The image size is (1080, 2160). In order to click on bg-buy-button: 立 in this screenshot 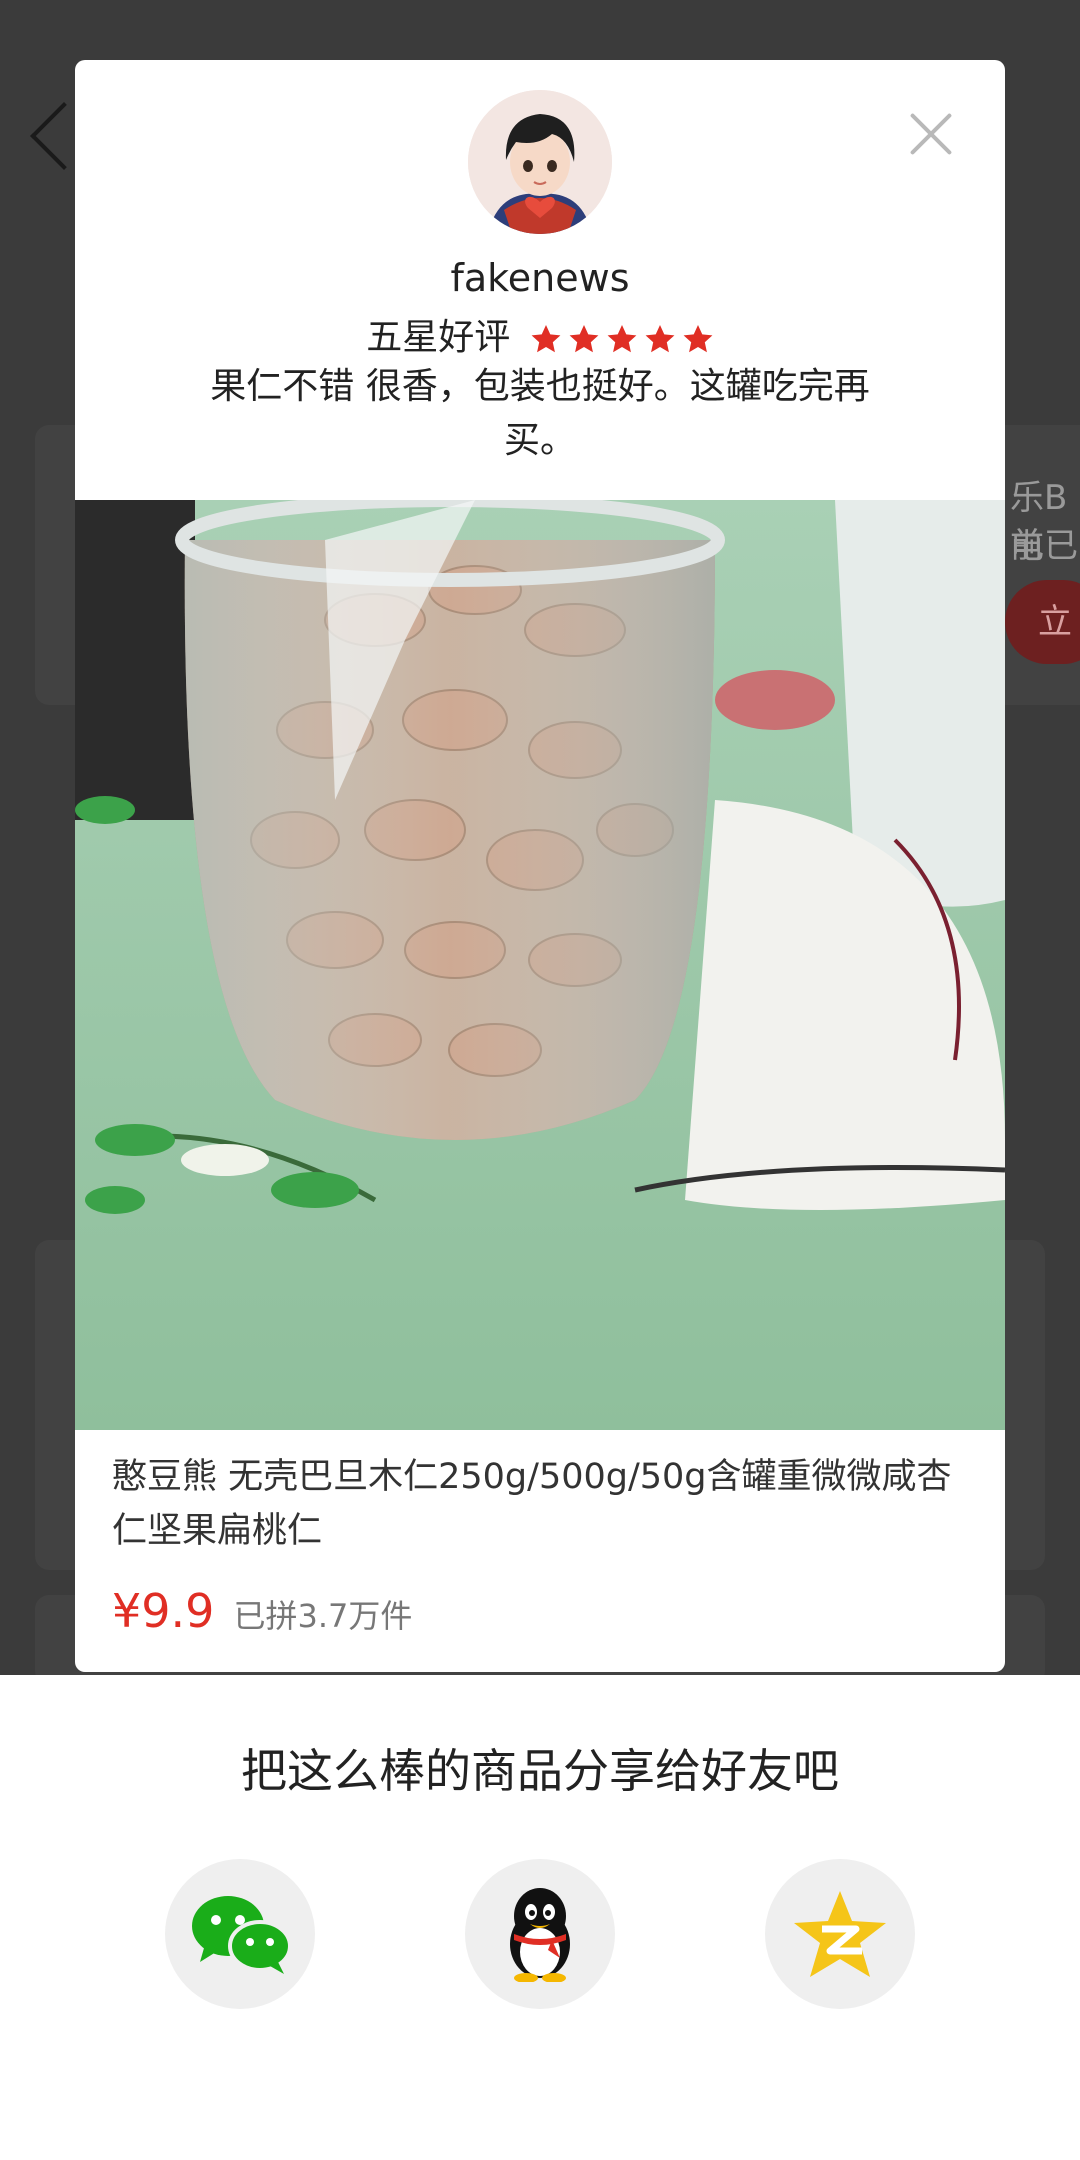, I will do `click(1042, 622)`.